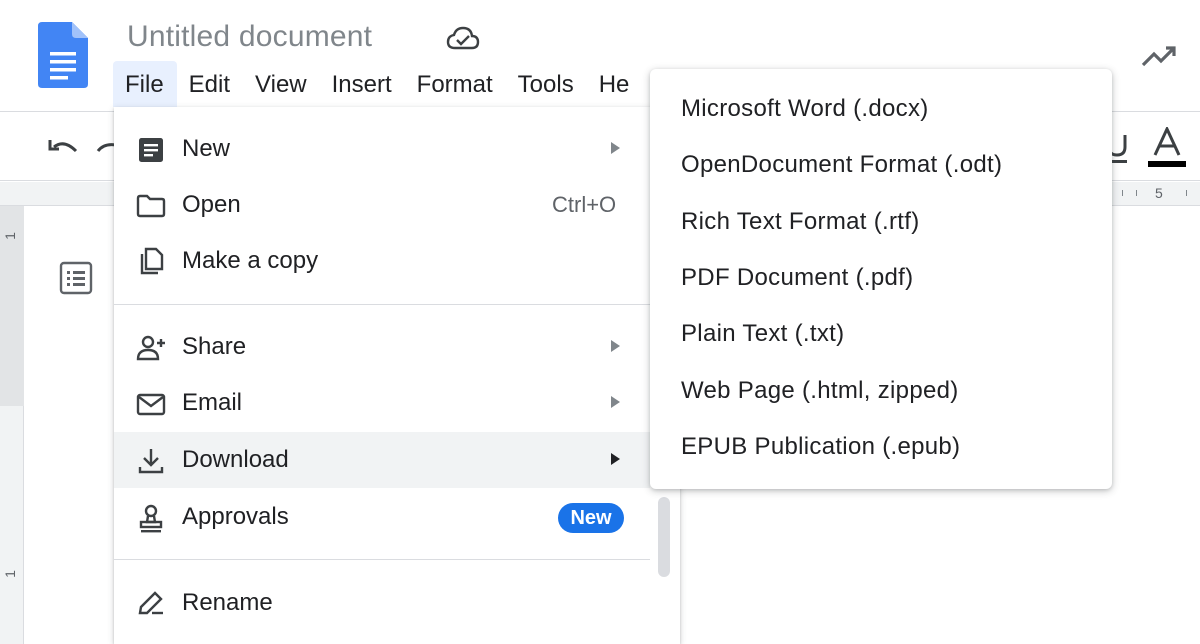 This screenshot has height=644, width=1200. What do you see at coordinates (820, 390) in the screenshot?
I see `download-option-label: Web Page (.html, zipped)` at bounding box center [820, 390].